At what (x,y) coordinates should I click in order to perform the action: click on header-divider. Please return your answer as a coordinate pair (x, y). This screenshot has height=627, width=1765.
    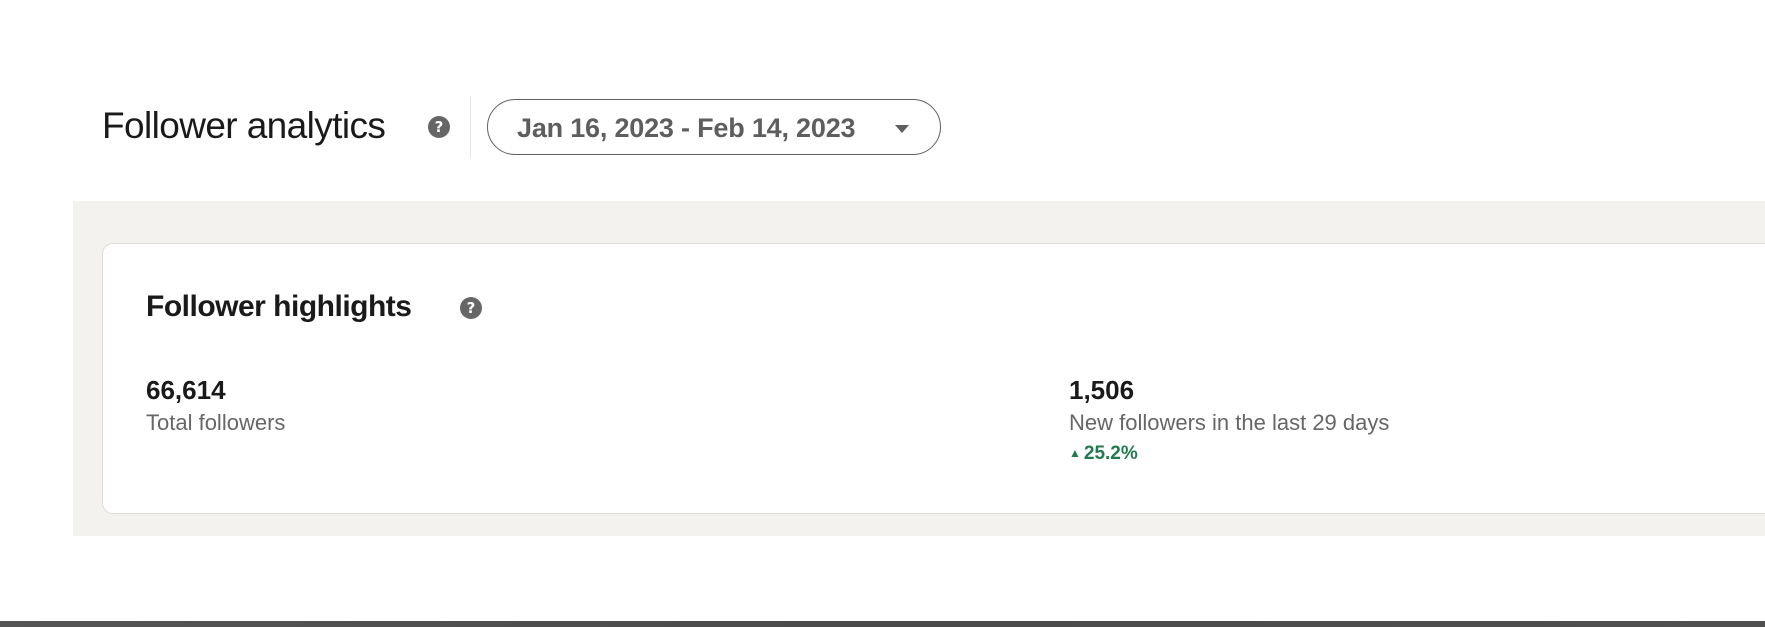
    Looking at the image, I should click on (470, 127).